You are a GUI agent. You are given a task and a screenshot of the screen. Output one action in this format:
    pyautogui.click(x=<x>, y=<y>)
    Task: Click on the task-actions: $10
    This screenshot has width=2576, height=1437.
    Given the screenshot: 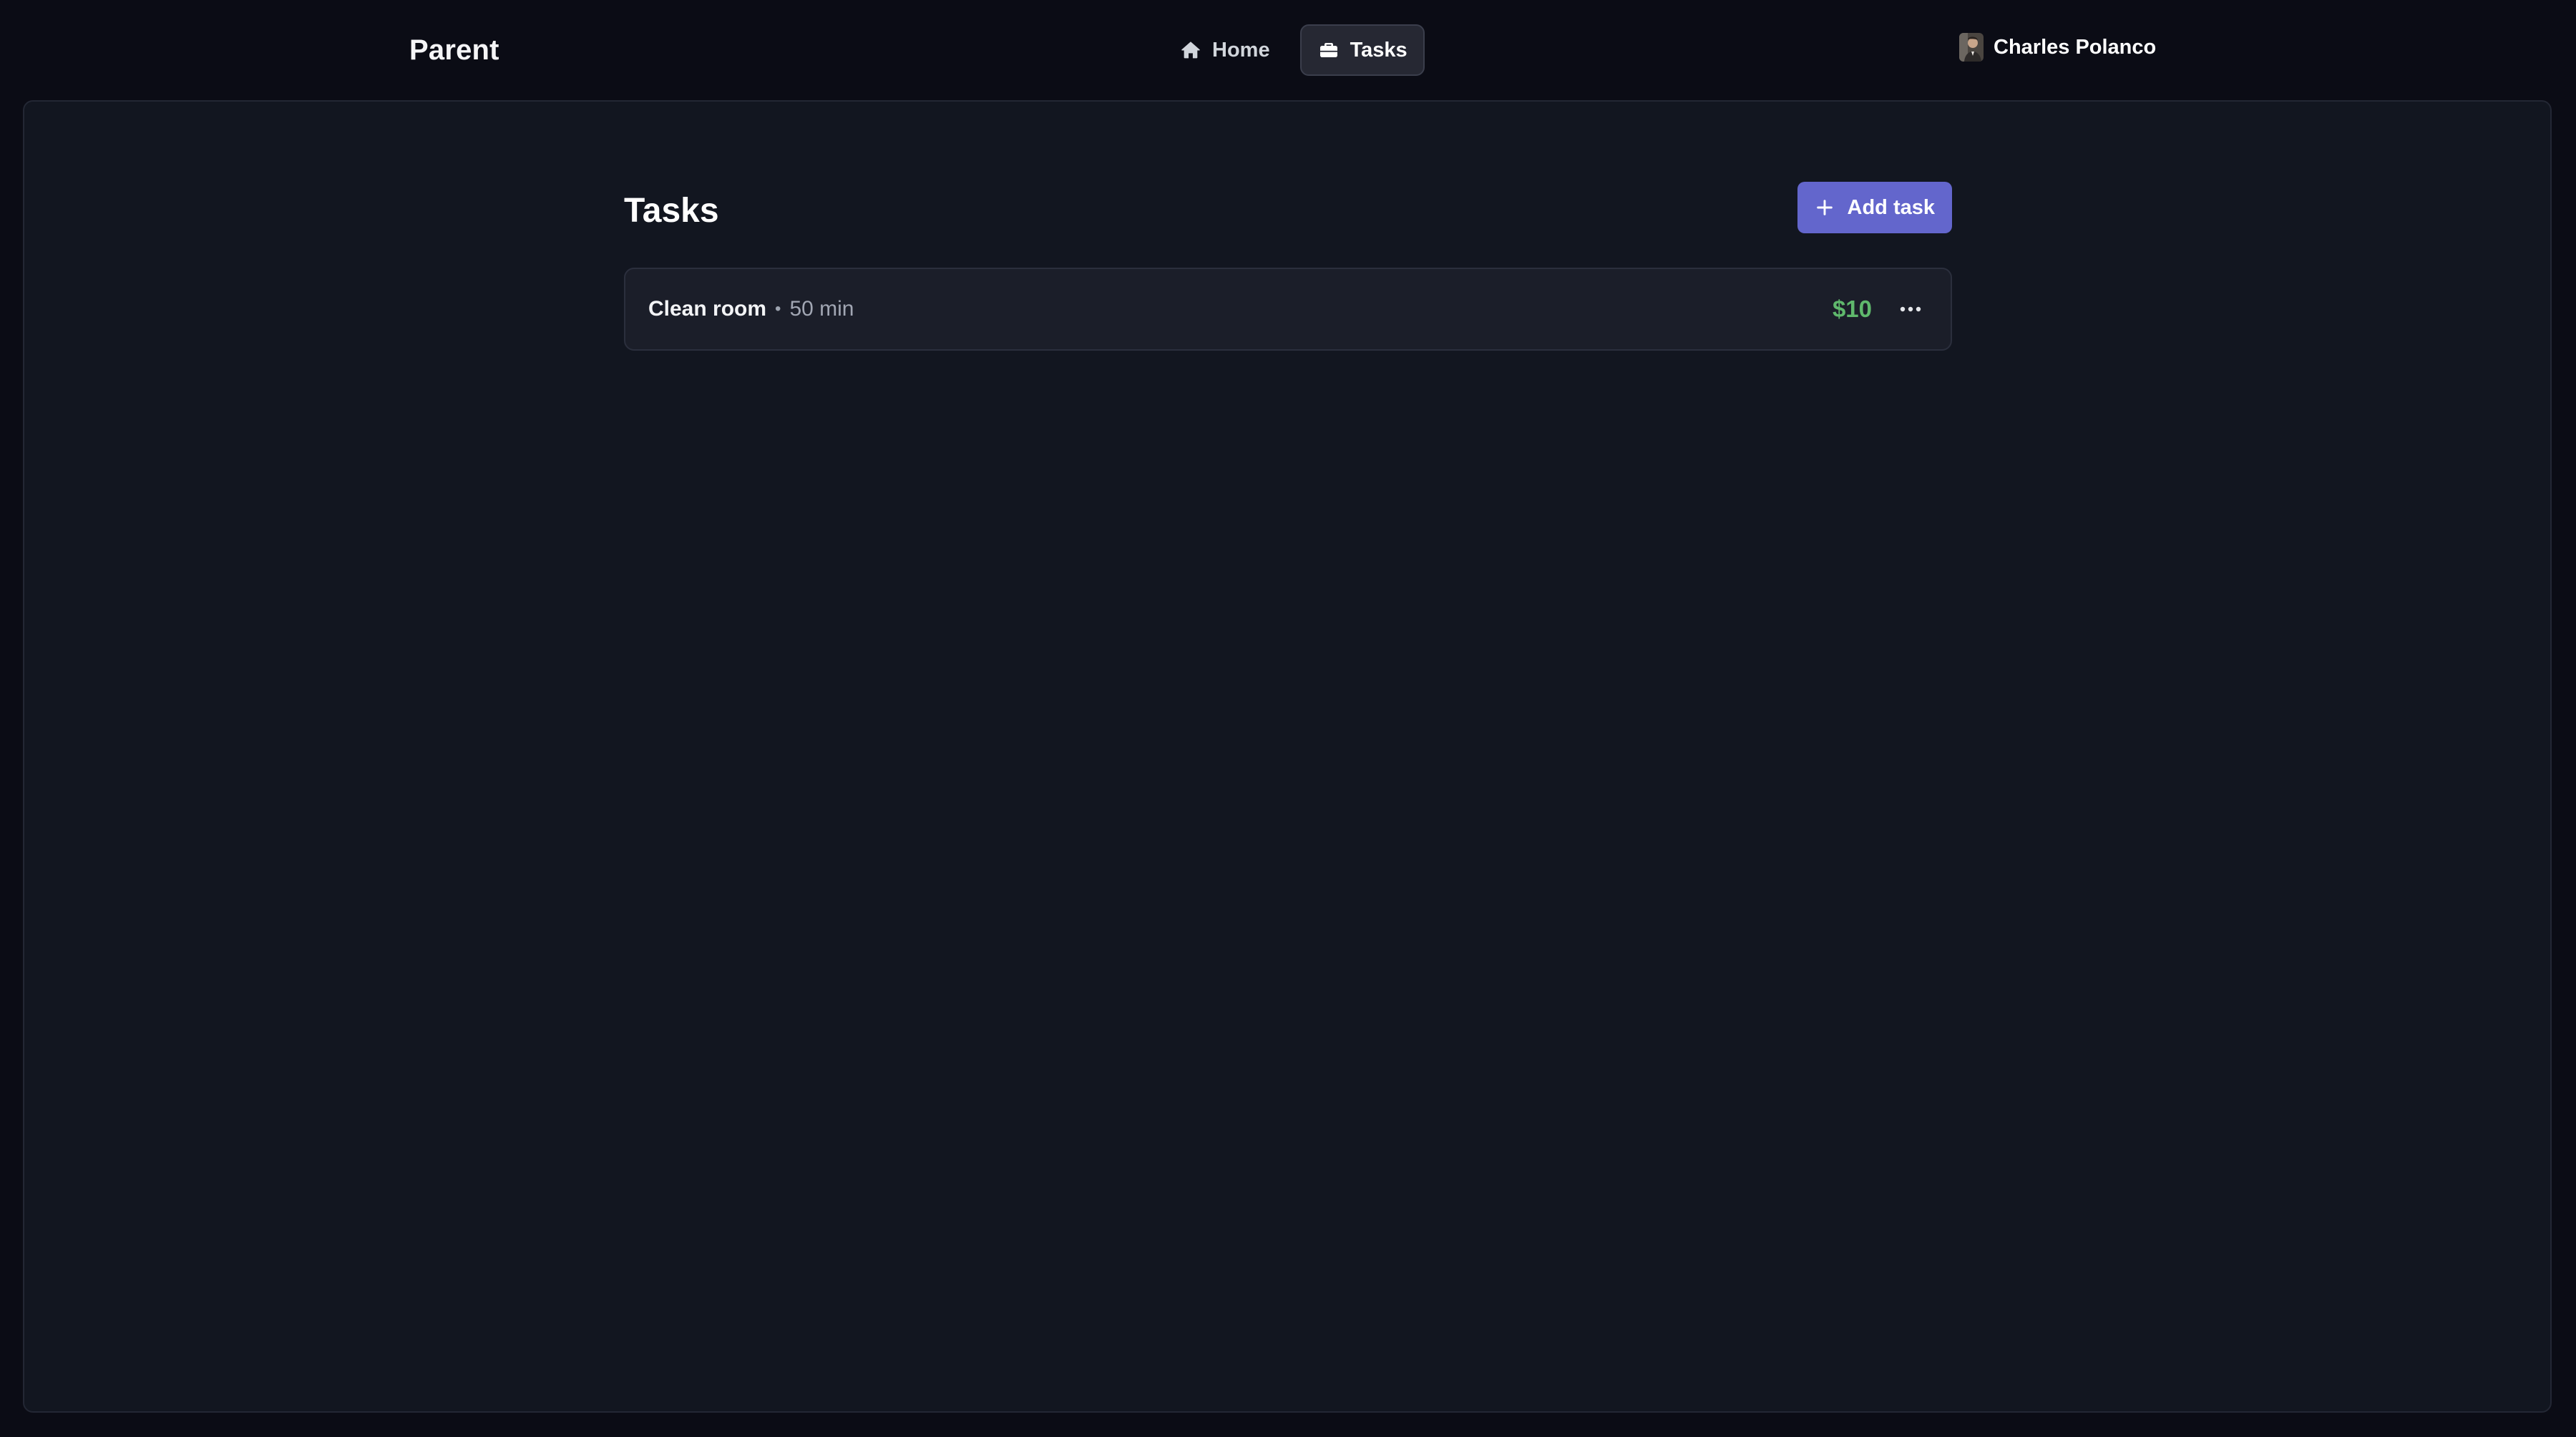 What is the action you would take?
    pyautogui.click(x=1881, y=309)
    